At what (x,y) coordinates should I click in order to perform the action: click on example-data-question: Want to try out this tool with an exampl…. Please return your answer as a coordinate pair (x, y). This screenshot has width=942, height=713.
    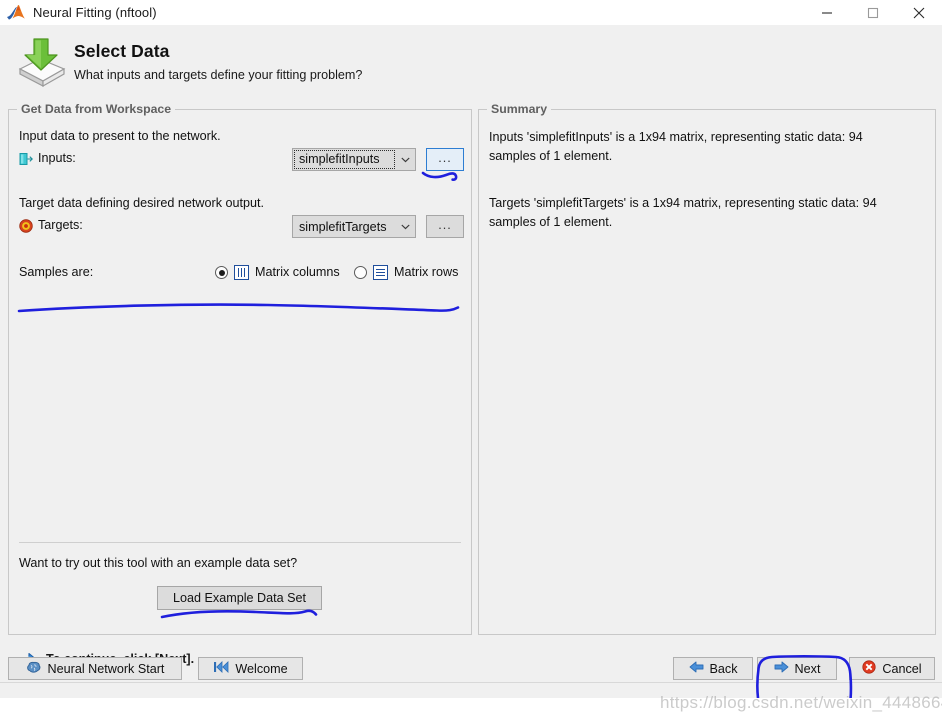
    Looking at the image, I should click on (158, 563).